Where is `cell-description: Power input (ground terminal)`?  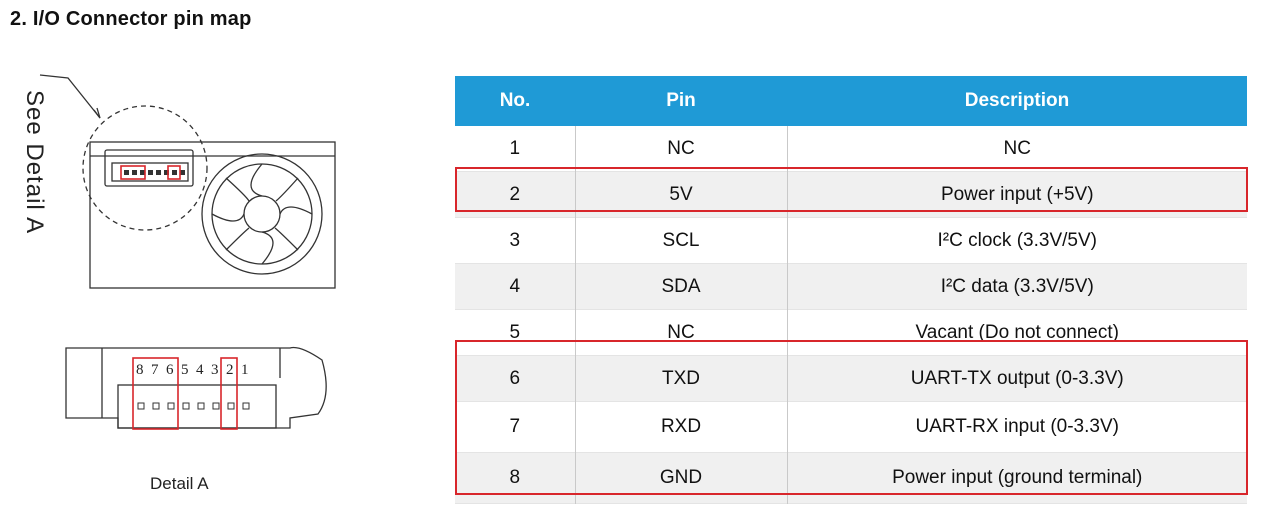 cell-description: Power input (ground terminal) is located at coordinates (1016, 478).